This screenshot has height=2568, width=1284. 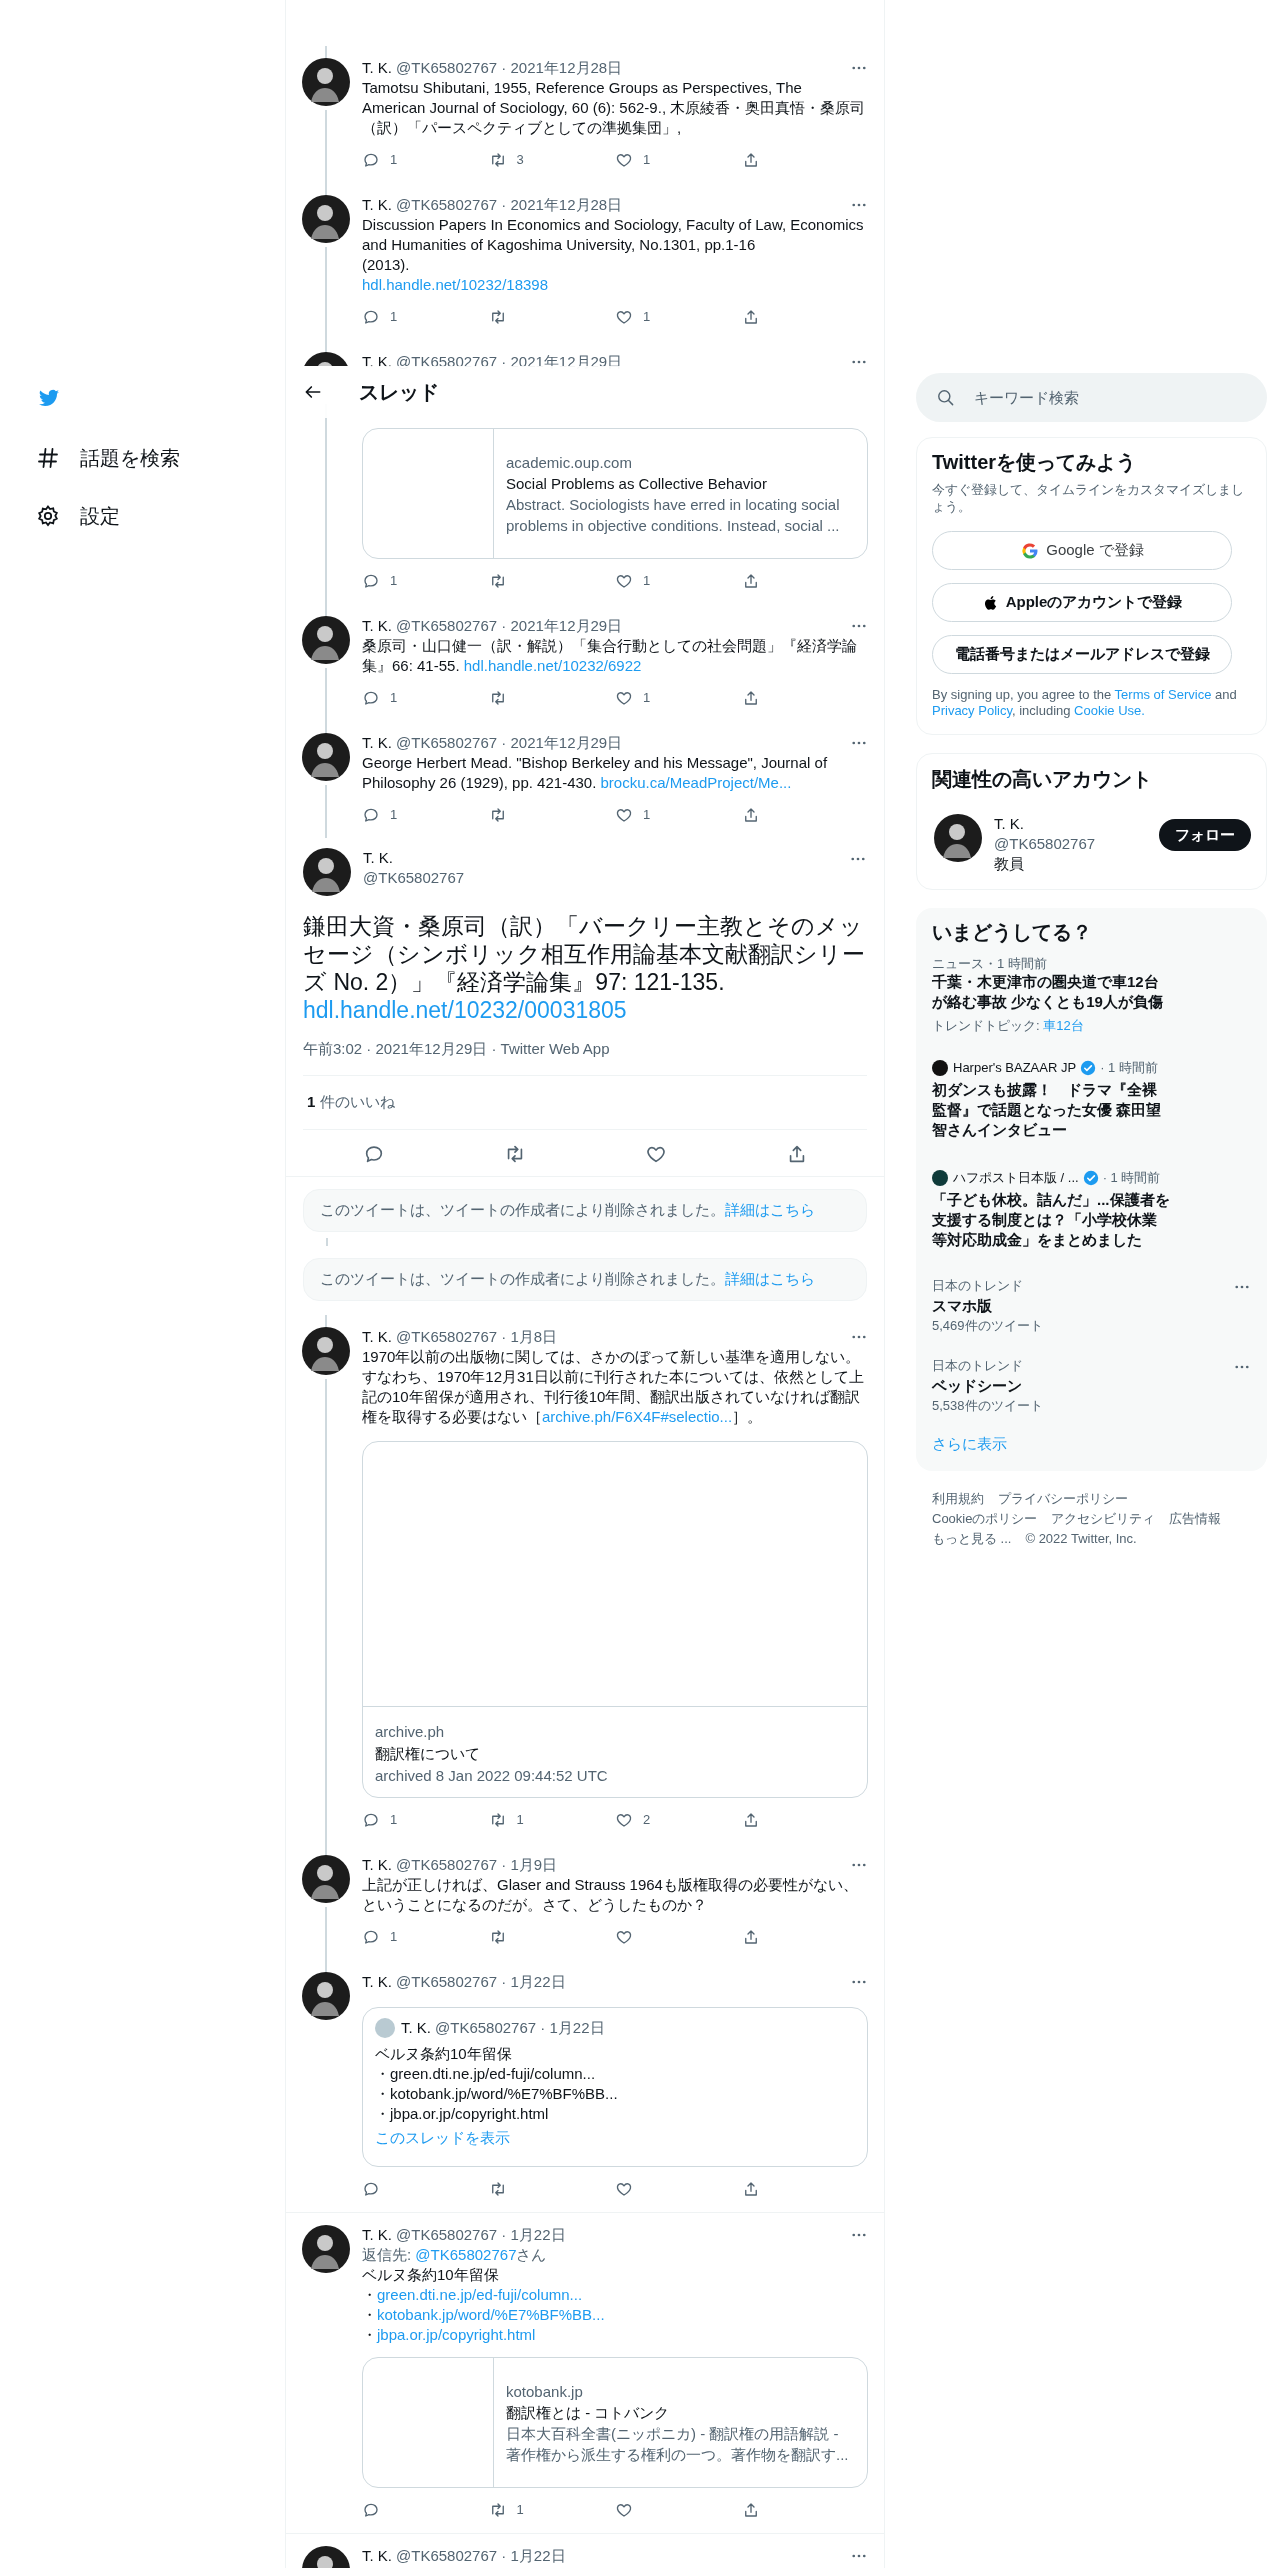 What do you see at coordinates (1082, 550) in the screenshot?
I see `signup-button: Google で登録` at bounding box center [1082, 550].